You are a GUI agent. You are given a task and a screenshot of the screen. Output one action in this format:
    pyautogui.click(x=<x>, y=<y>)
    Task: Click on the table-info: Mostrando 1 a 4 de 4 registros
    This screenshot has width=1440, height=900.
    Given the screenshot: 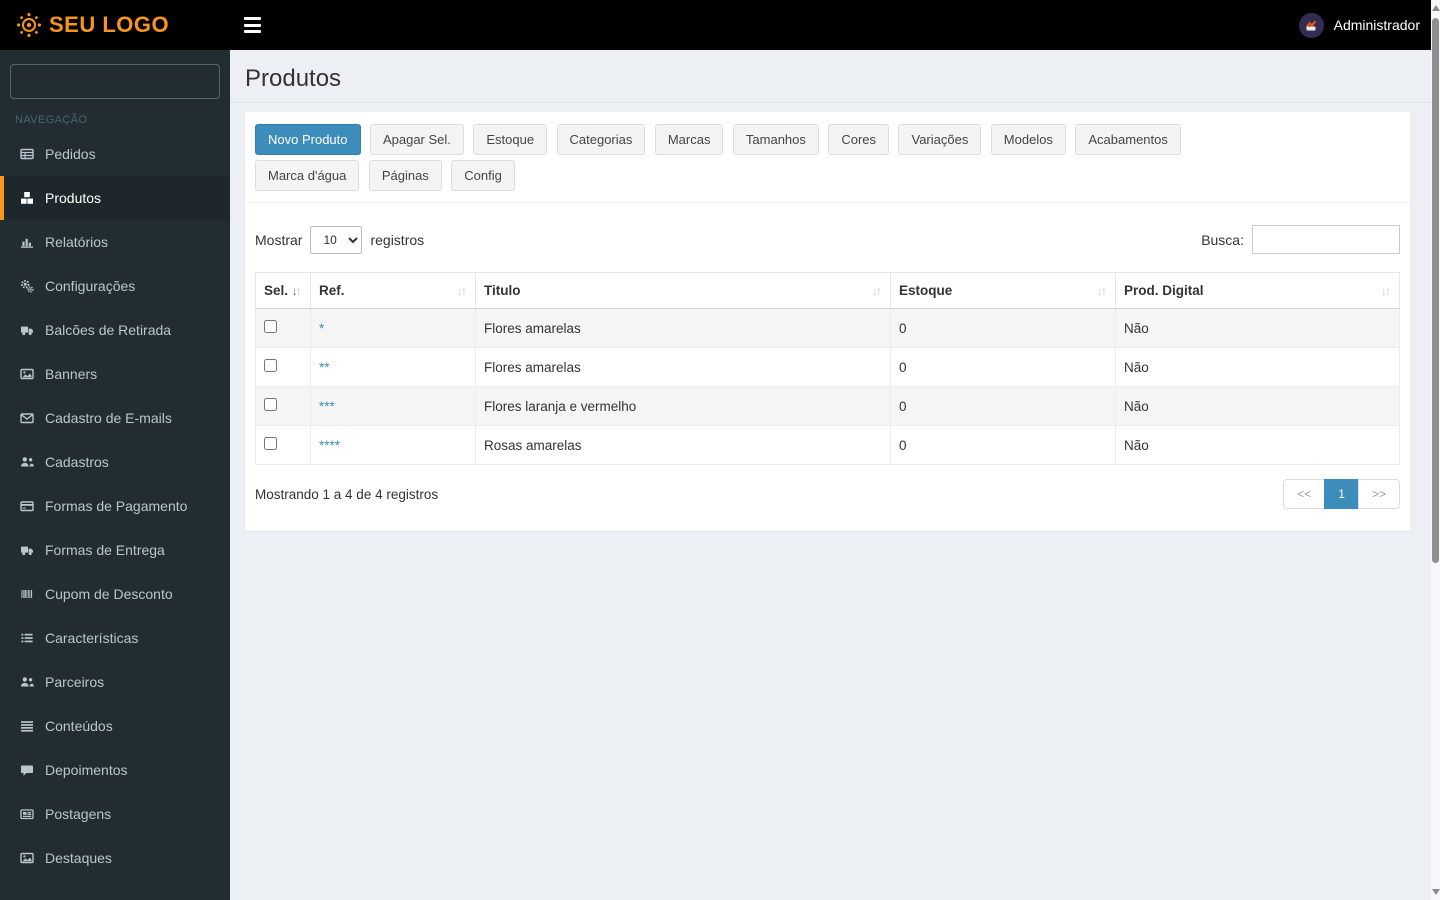 What is the action you would take?
    pyautogui.click(x=347, y=494)
    